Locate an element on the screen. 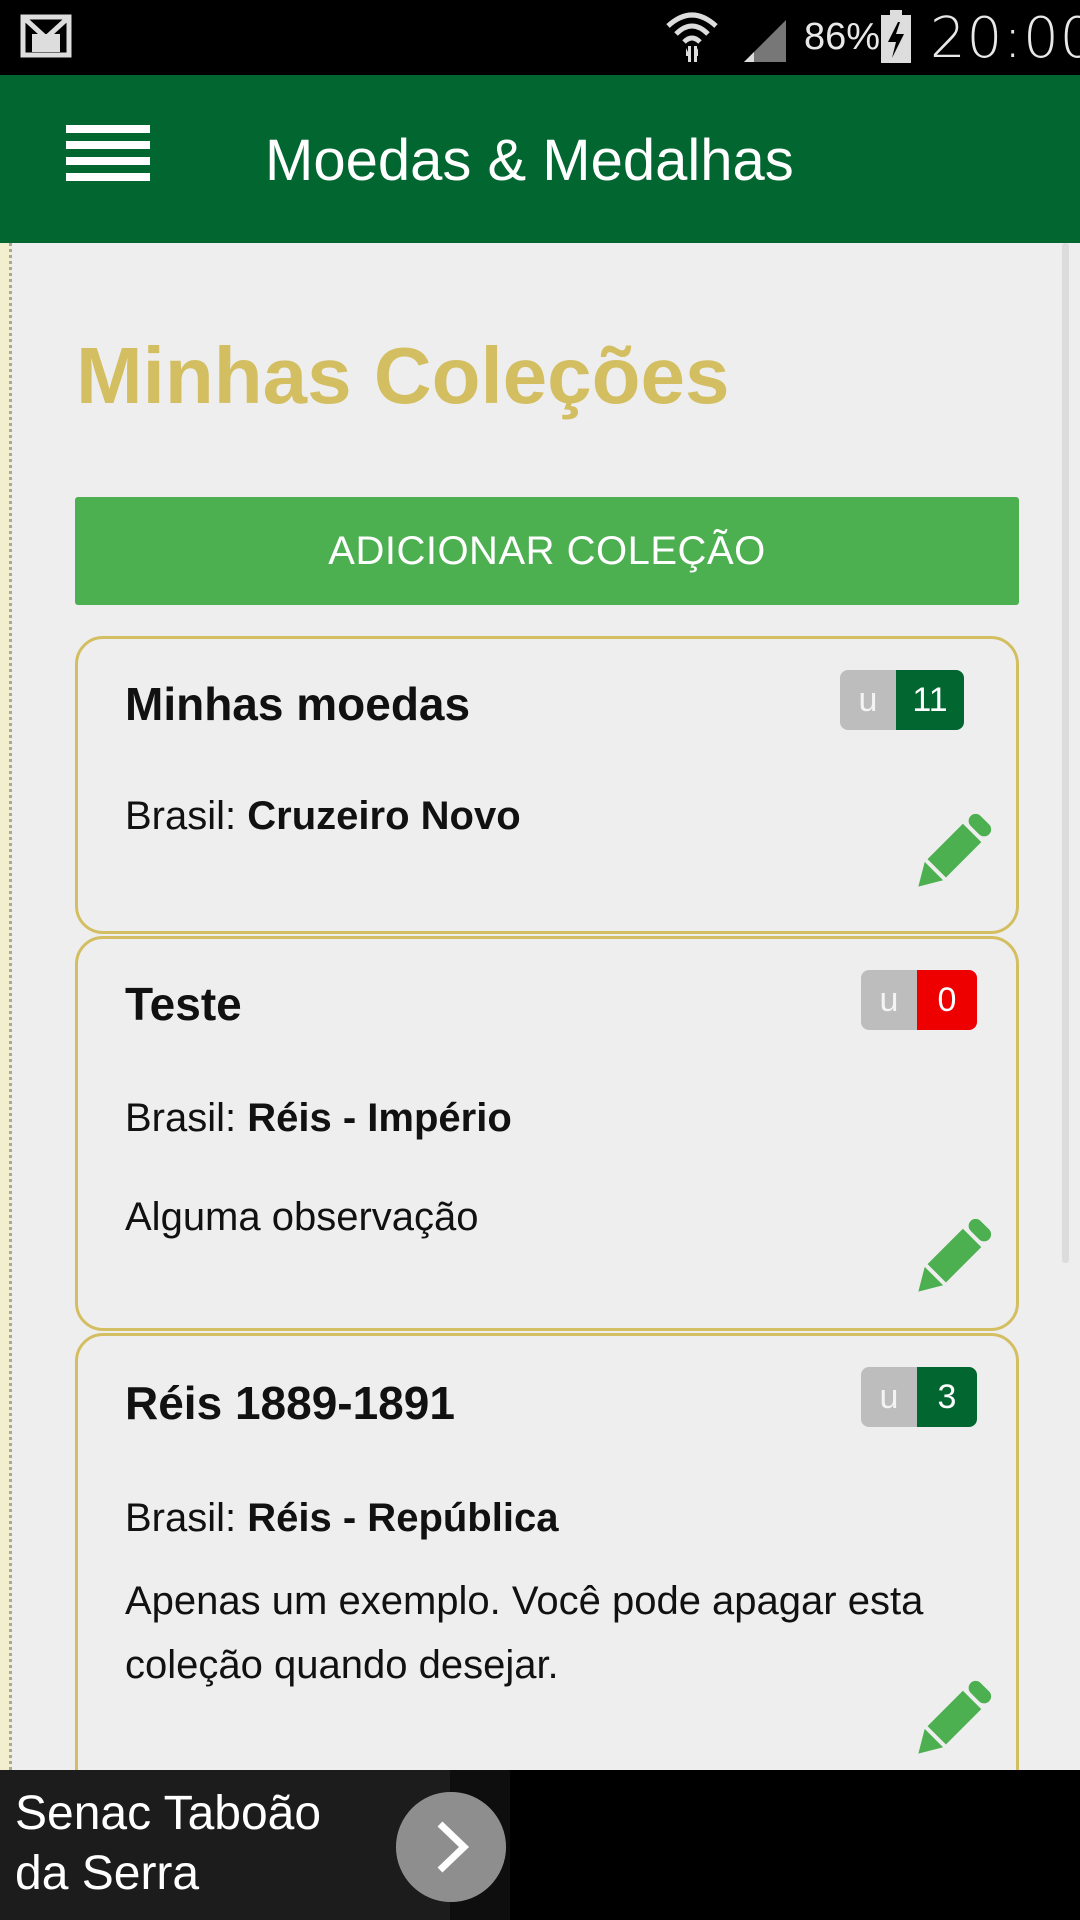 The image size is (1080, 1920). collection-country-line: Brasil: Cruzeiro Novo is located at coordinates (323, 816).